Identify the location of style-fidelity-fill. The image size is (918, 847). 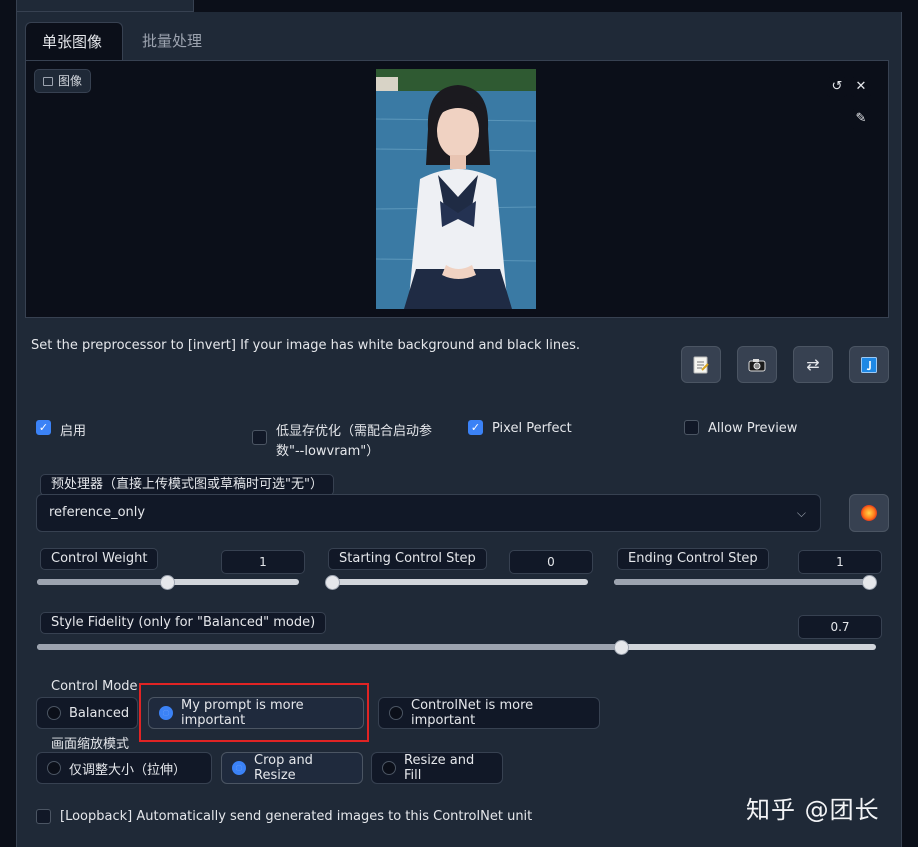
(331, 647).